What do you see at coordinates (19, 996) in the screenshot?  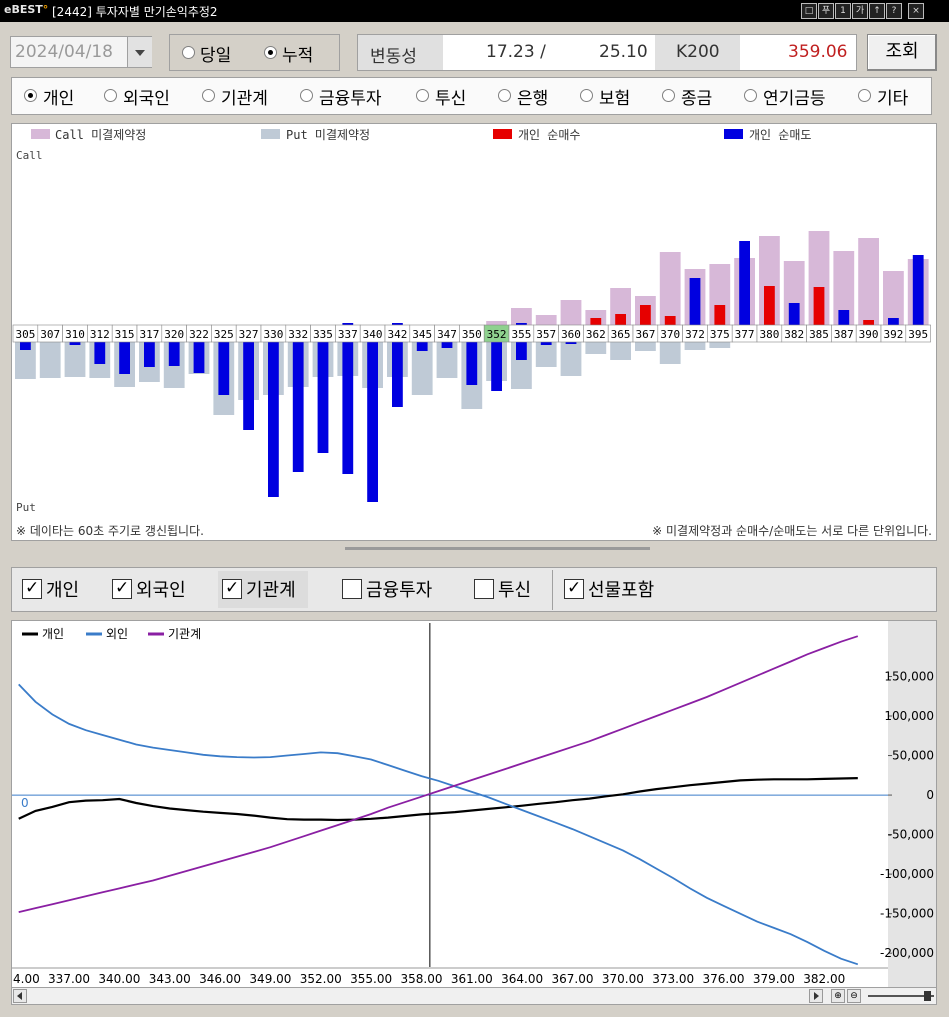 I see `chevron-left-icon` at bounding box center [19, 996].